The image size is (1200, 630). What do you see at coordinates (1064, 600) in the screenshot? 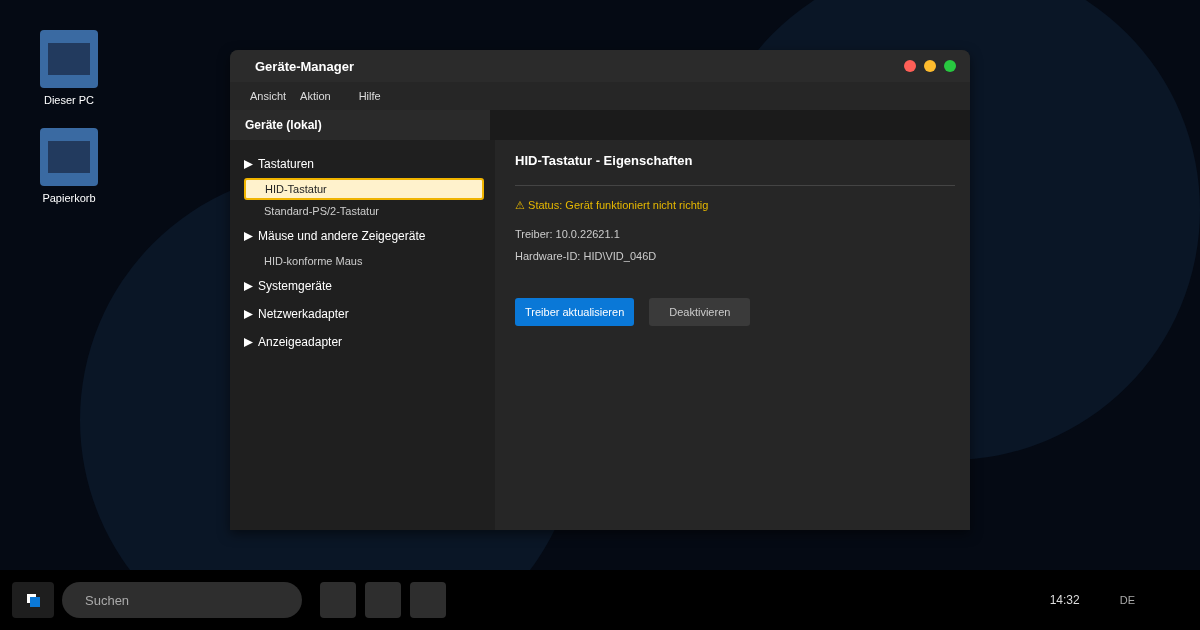
I see `clock-text: 14:32` at bounding box center [1064, 600].